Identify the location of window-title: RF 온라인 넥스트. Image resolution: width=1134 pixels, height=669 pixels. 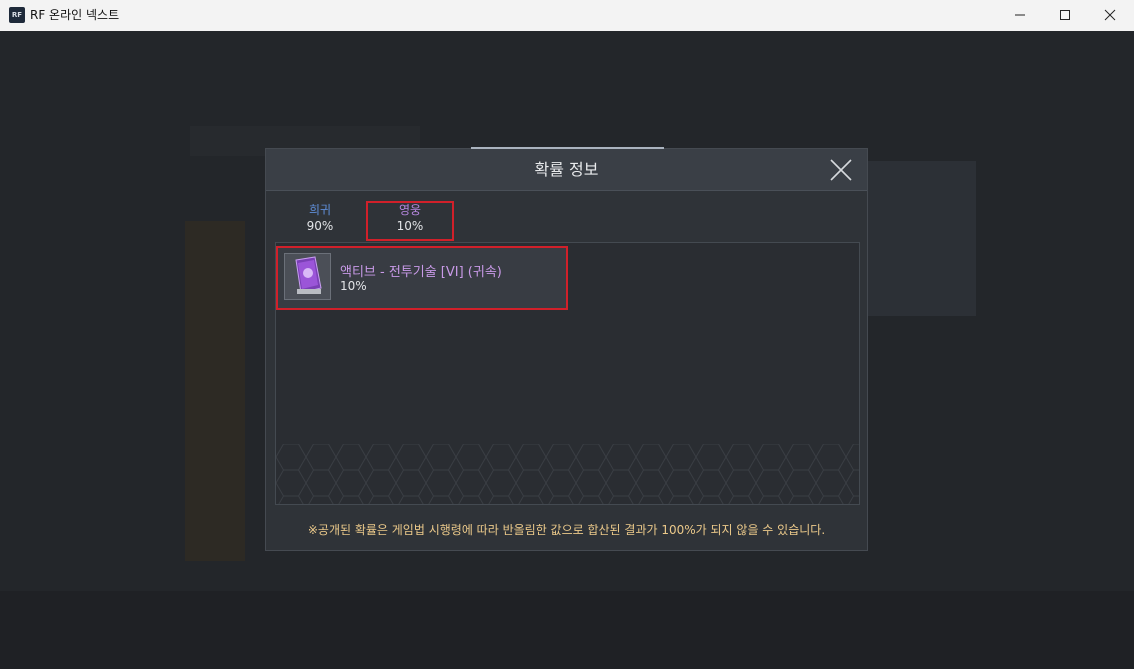
(75, 15).